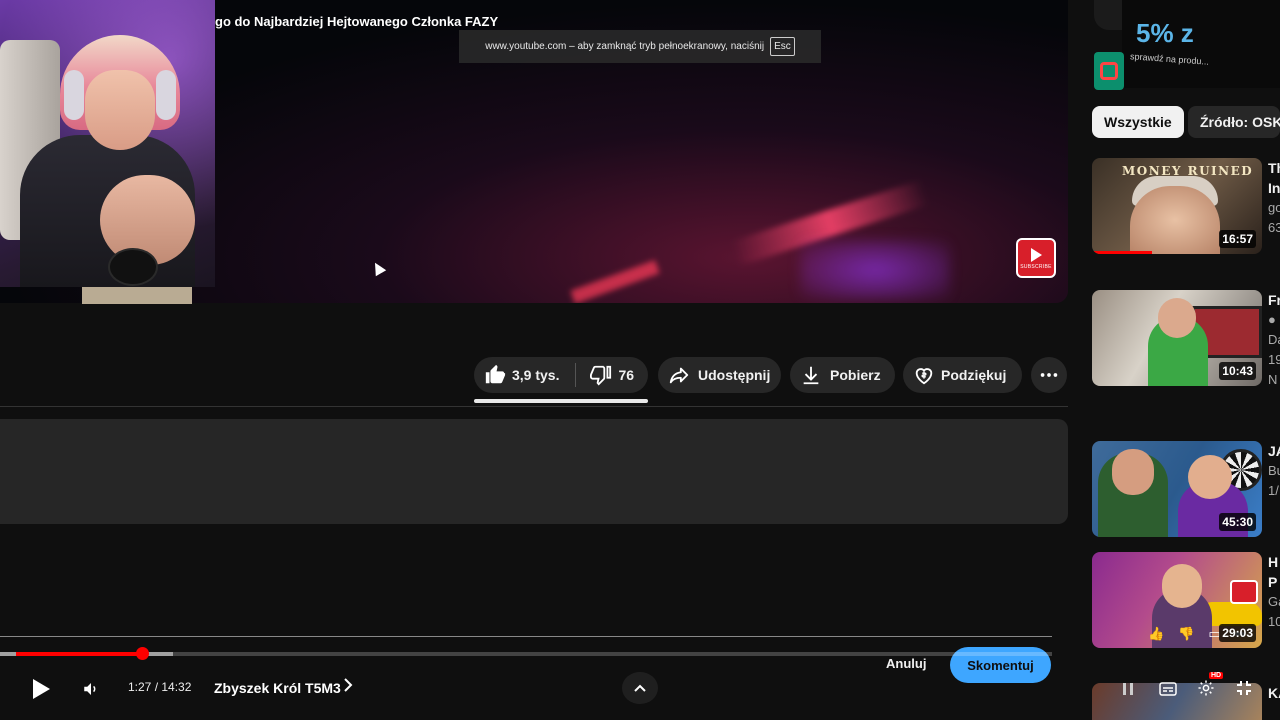  Describe the element at coordinates (1206, 688) in the screenshot. I see `settings-gear-icon` at that location.